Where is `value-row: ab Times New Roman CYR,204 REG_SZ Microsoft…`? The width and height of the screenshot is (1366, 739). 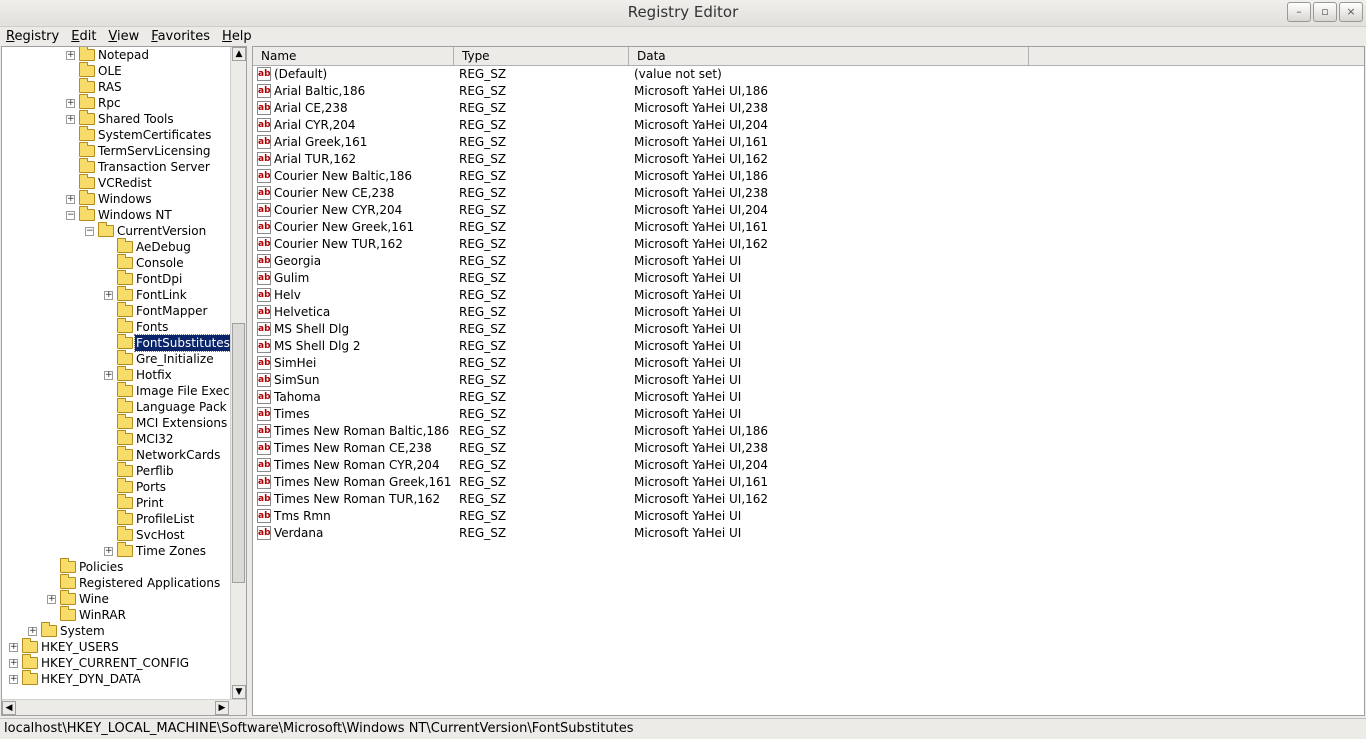 value-row: ab Times New Roman CYR,204 REG_SZ Microsoft… is located at coordinates (803, 465).